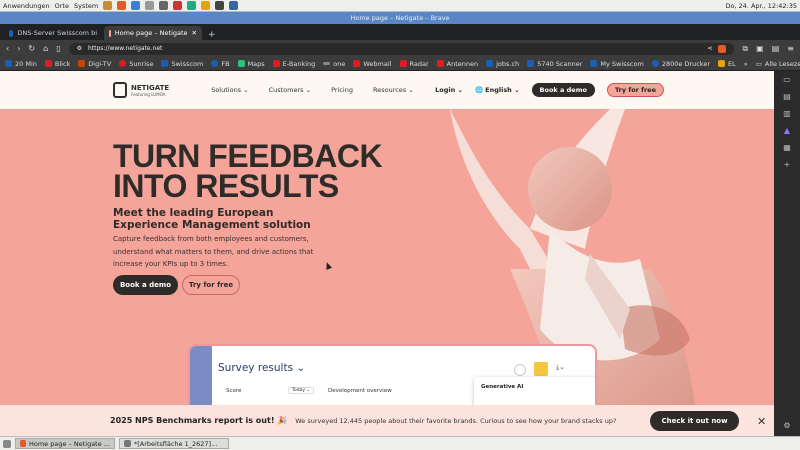 Image resolution: width=800 pixels, height=450 pixels. Describe the element at coordinates (11, 33) in the screenshot. I see `swisscom-favicon-icon` at that location.